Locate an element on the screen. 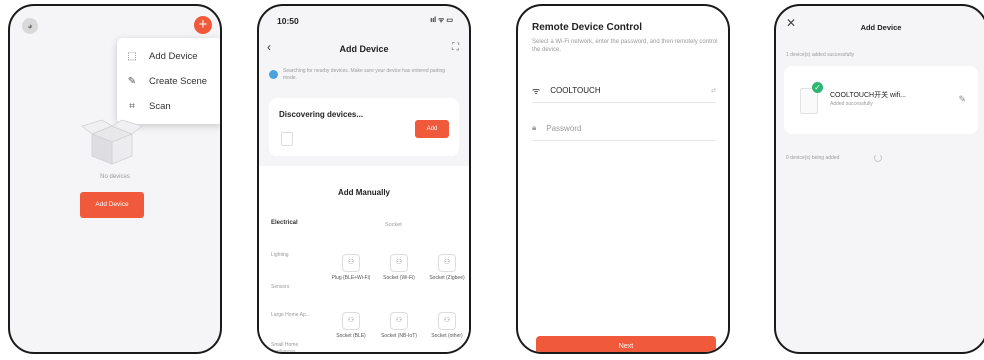 The image size is (984, 360). password-field: 🔒︎ Password is located at coordinates (624, 128).